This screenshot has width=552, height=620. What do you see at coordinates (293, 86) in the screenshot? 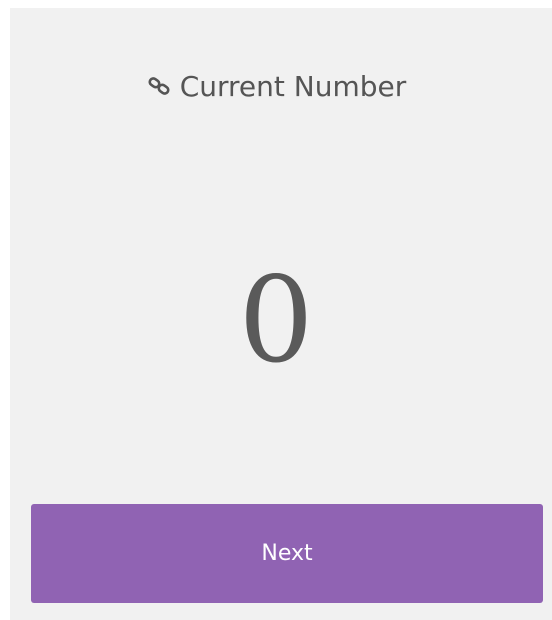
I see `header-title: Current Number` at bounding box center [293, 86].